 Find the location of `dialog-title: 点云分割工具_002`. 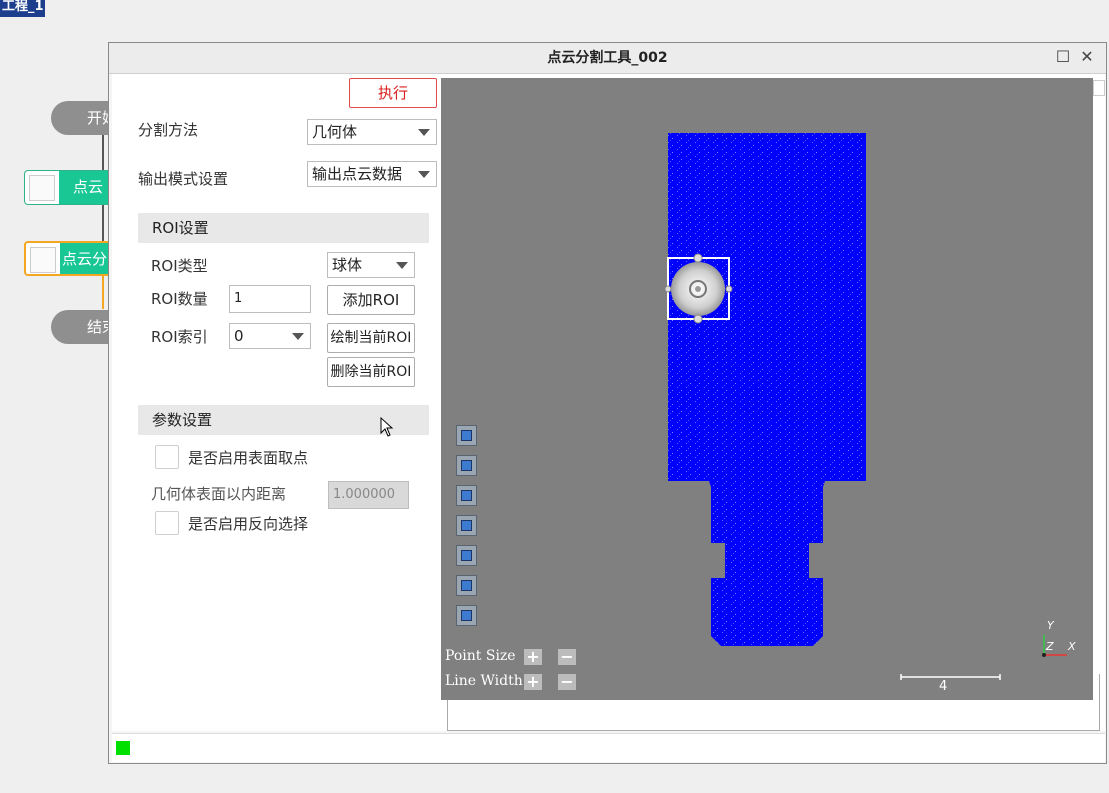

dialog-title: 点云分割工具_002 is located at coordinates (607, 58).